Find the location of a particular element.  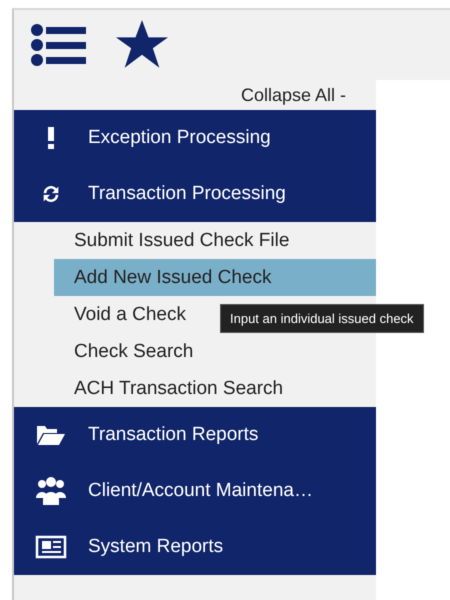

menu-button is located at coordinates (58, 45).